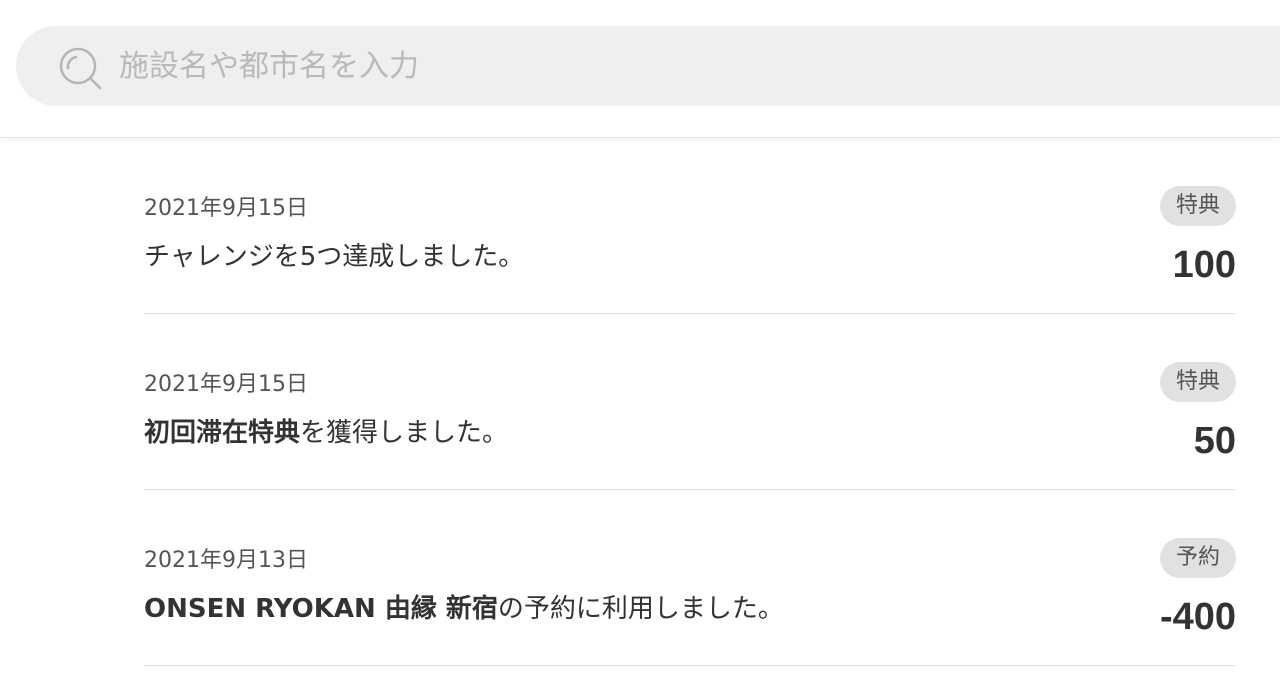 This screenshot has height=700, width=1280. What do you see at coordinates (334, 257) in the screenshot?
I see `entry-description-text: チャレンジを5つ達成しました。` at bounding box center [334, 257].